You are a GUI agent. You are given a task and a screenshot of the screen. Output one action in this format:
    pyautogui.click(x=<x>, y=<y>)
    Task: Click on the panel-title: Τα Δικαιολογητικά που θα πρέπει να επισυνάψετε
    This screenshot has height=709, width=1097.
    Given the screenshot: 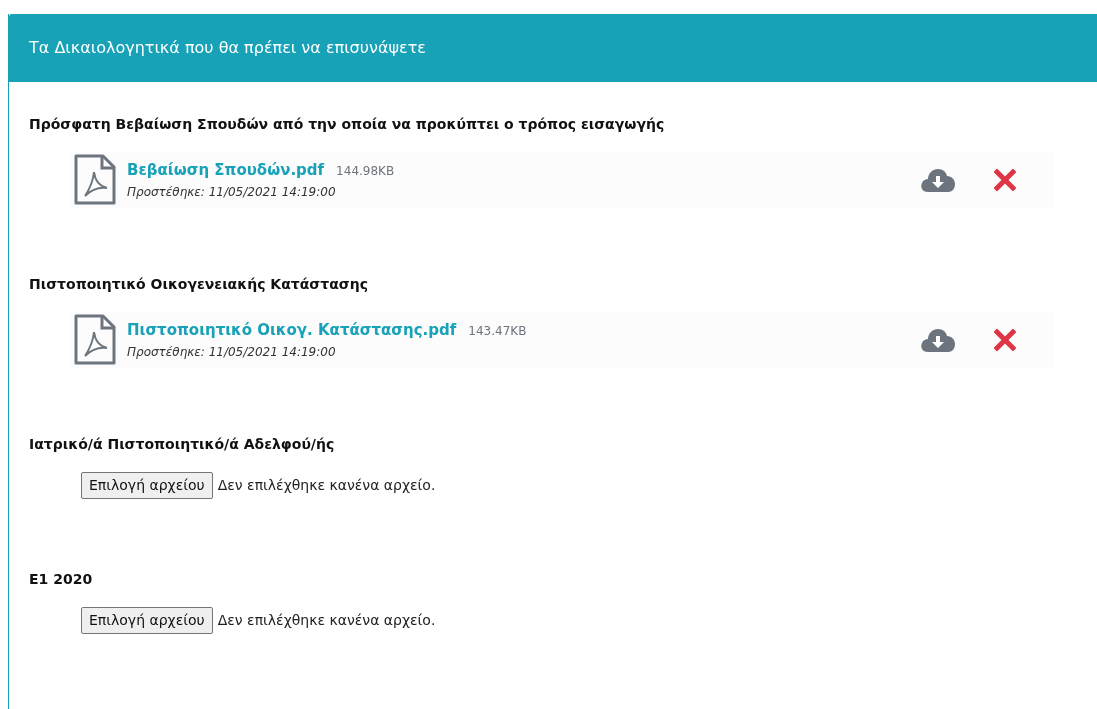 What is the action you would take?
    pyautogui.click(x=227, y=48)
    